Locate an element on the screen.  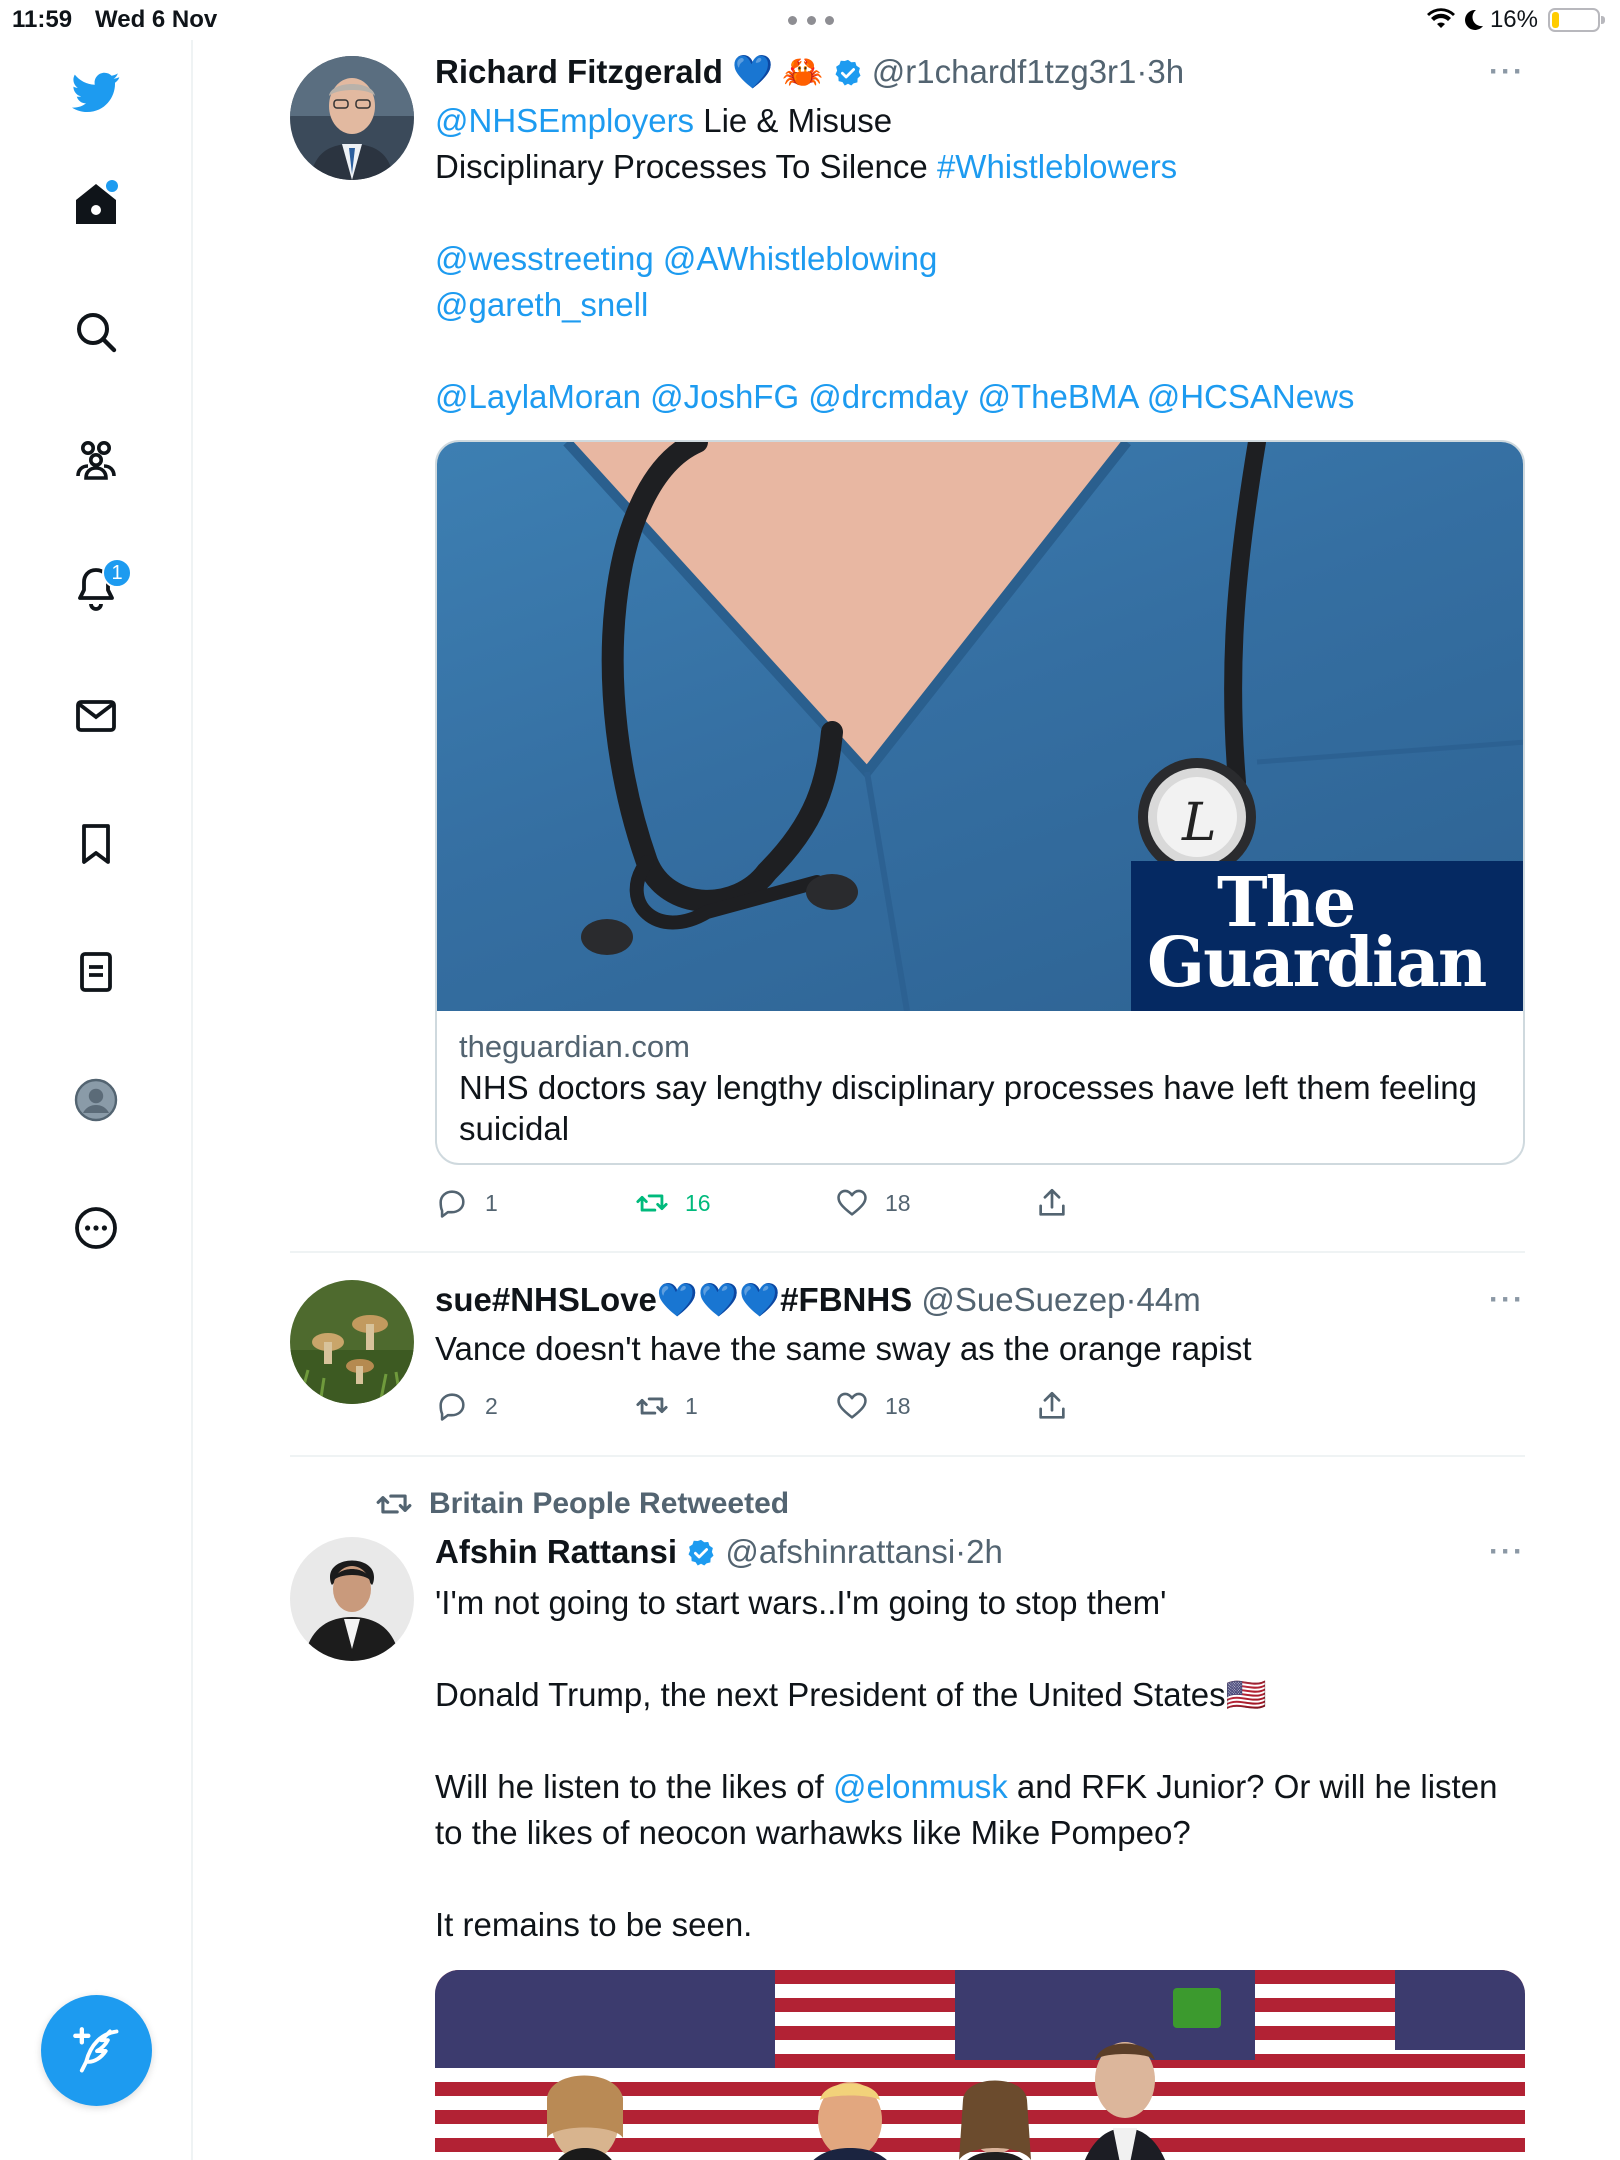
sidebar-item-communities is located at coordinates (96, 460).